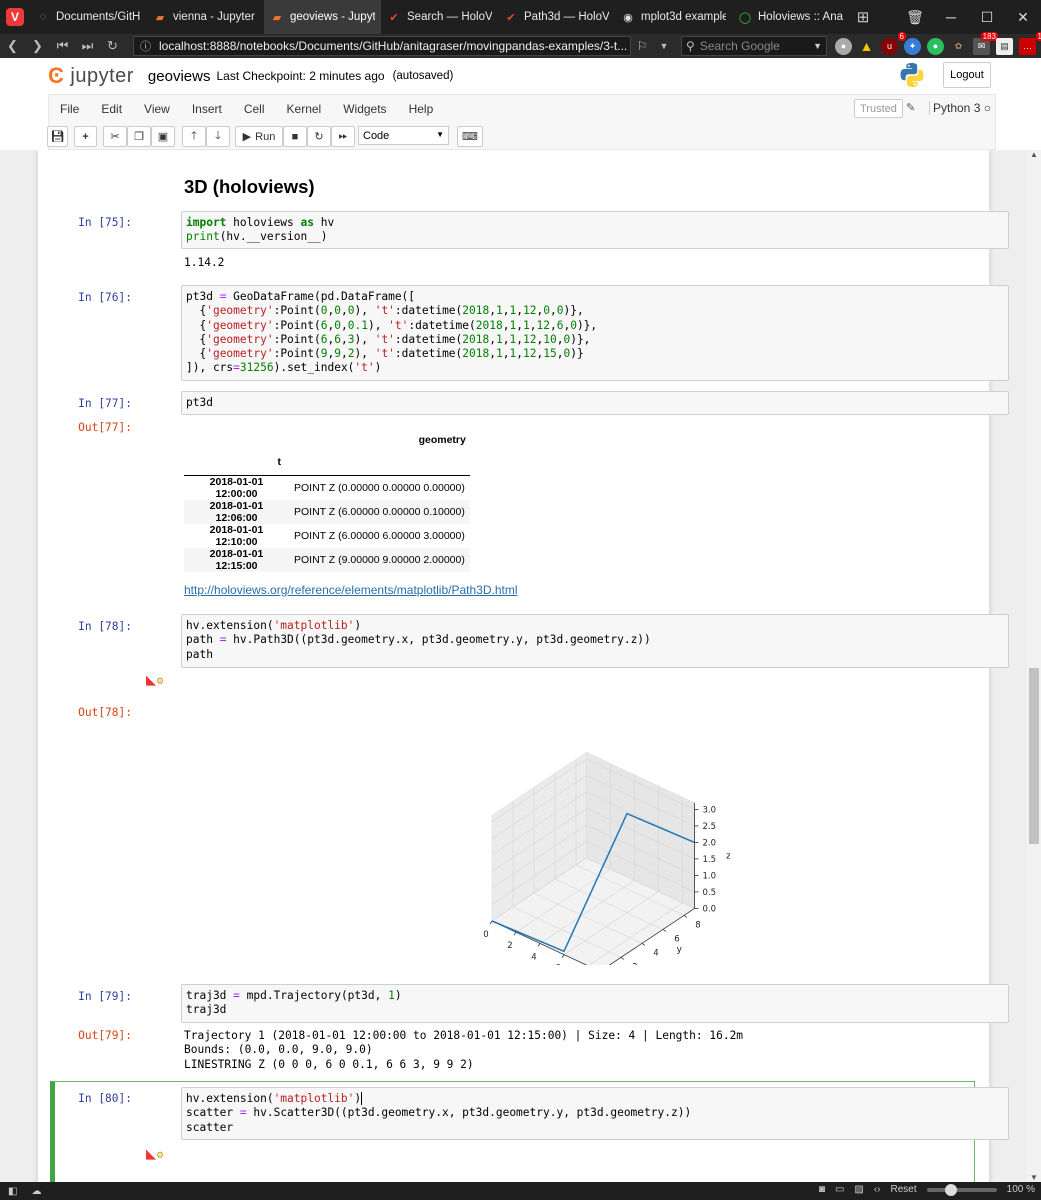 The height and width of the screenshot is (1200, 1041). Describe the element at coordinates (364, 109) in the screenshot. I see `menu-widgets: Widgets` at that location.